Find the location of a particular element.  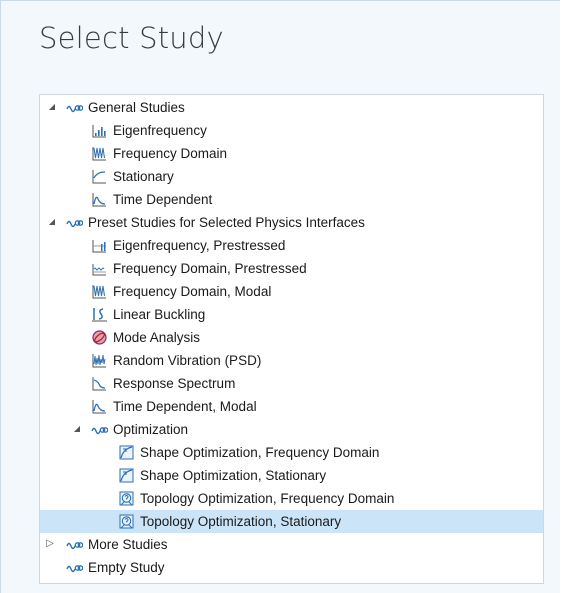

tree-item-mode-analysis: Mode Analysis is located at coordinates (291, 337).